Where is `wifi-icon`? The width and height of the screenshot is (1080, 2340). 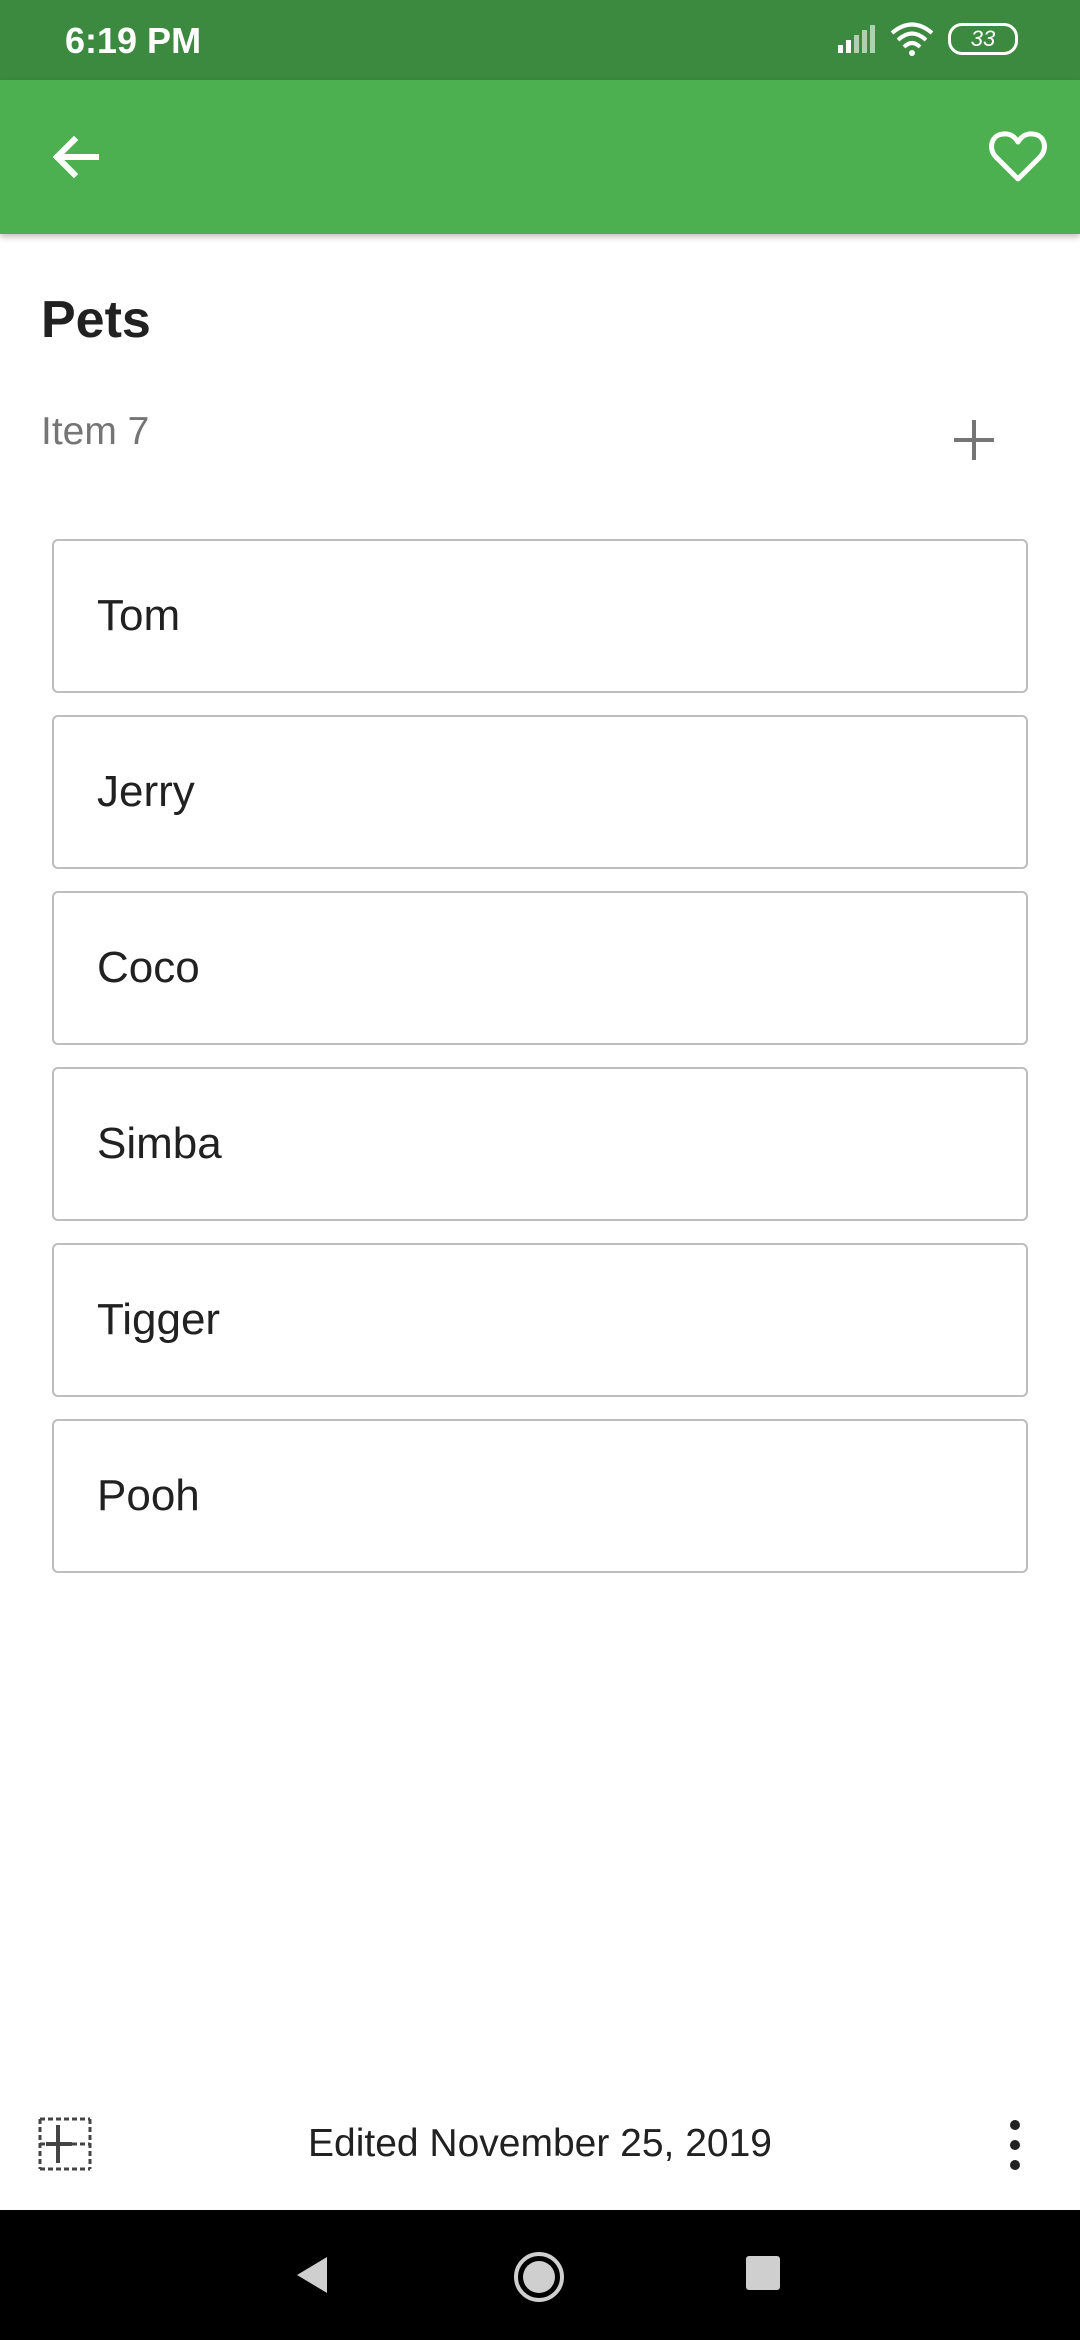
wifi-icon is located at coordinates (912, 39).